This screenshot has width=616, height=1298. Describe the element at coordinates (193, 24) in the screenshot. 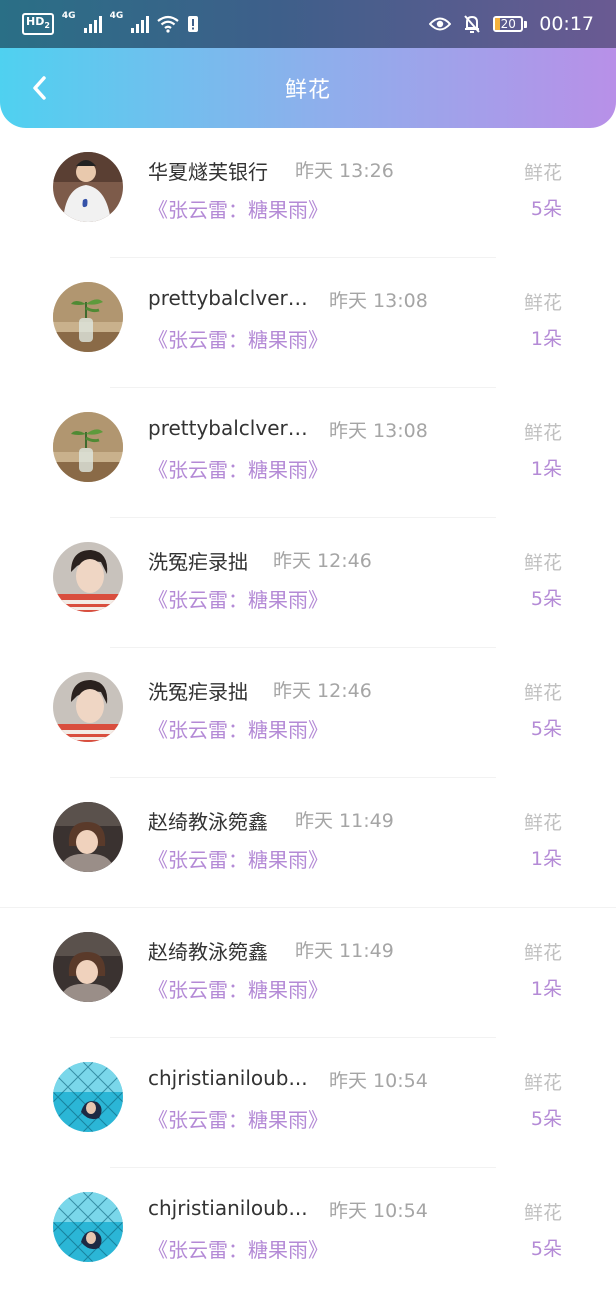

I see `sim-alert-icon` at that location.